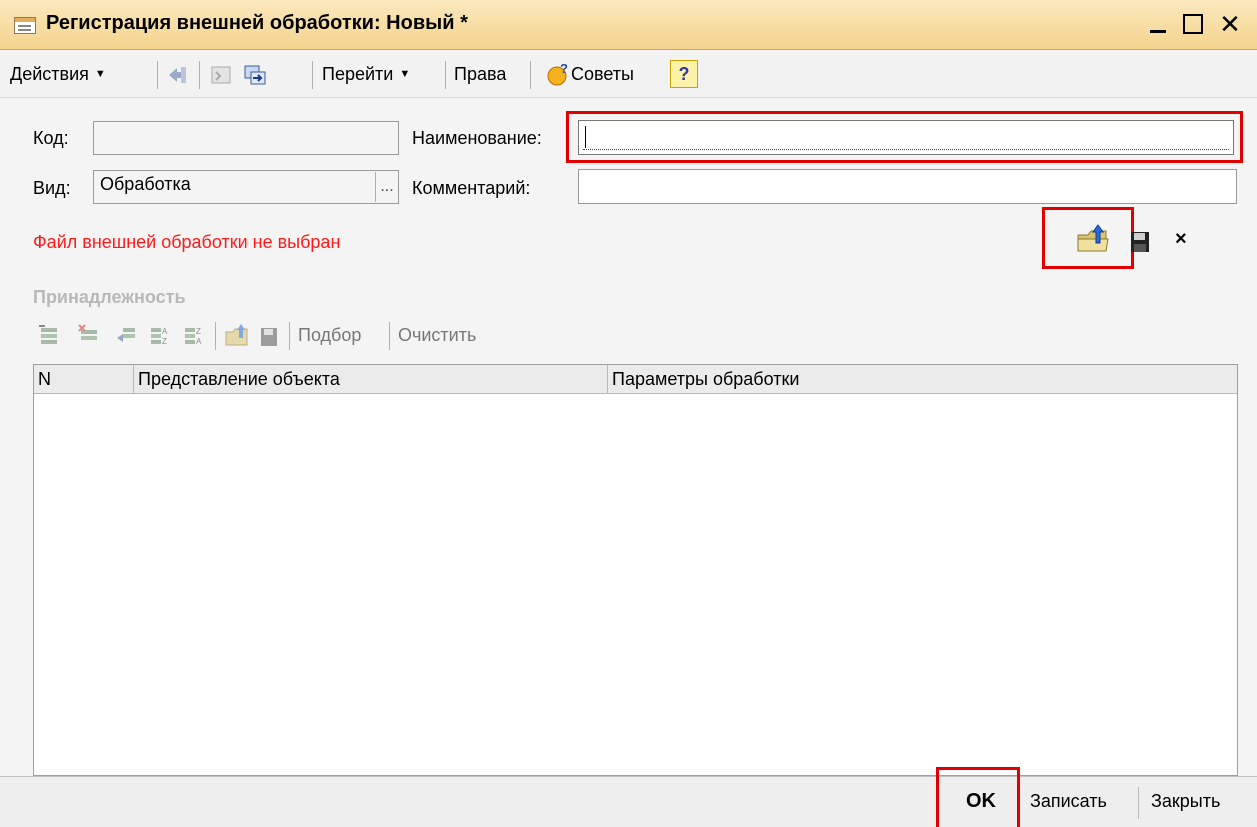 The image size is (1257, 827). I want to click on save-file-icon, so click(1140, 242).